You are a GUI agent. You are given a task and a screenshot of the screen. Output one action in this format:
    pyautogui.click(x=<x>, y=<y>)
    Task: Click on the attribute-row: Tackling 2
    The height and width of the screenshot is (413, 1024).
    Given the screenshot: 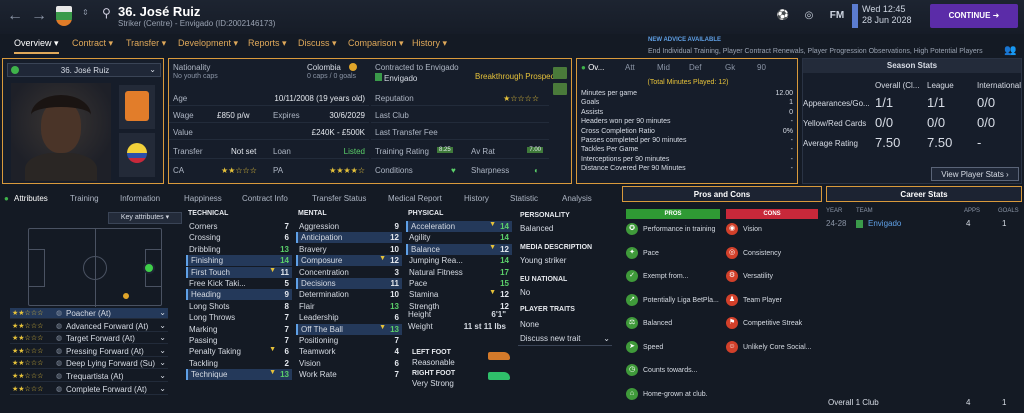 What is the action you would take?
    pyautogui.click(x=239, y=363)
    